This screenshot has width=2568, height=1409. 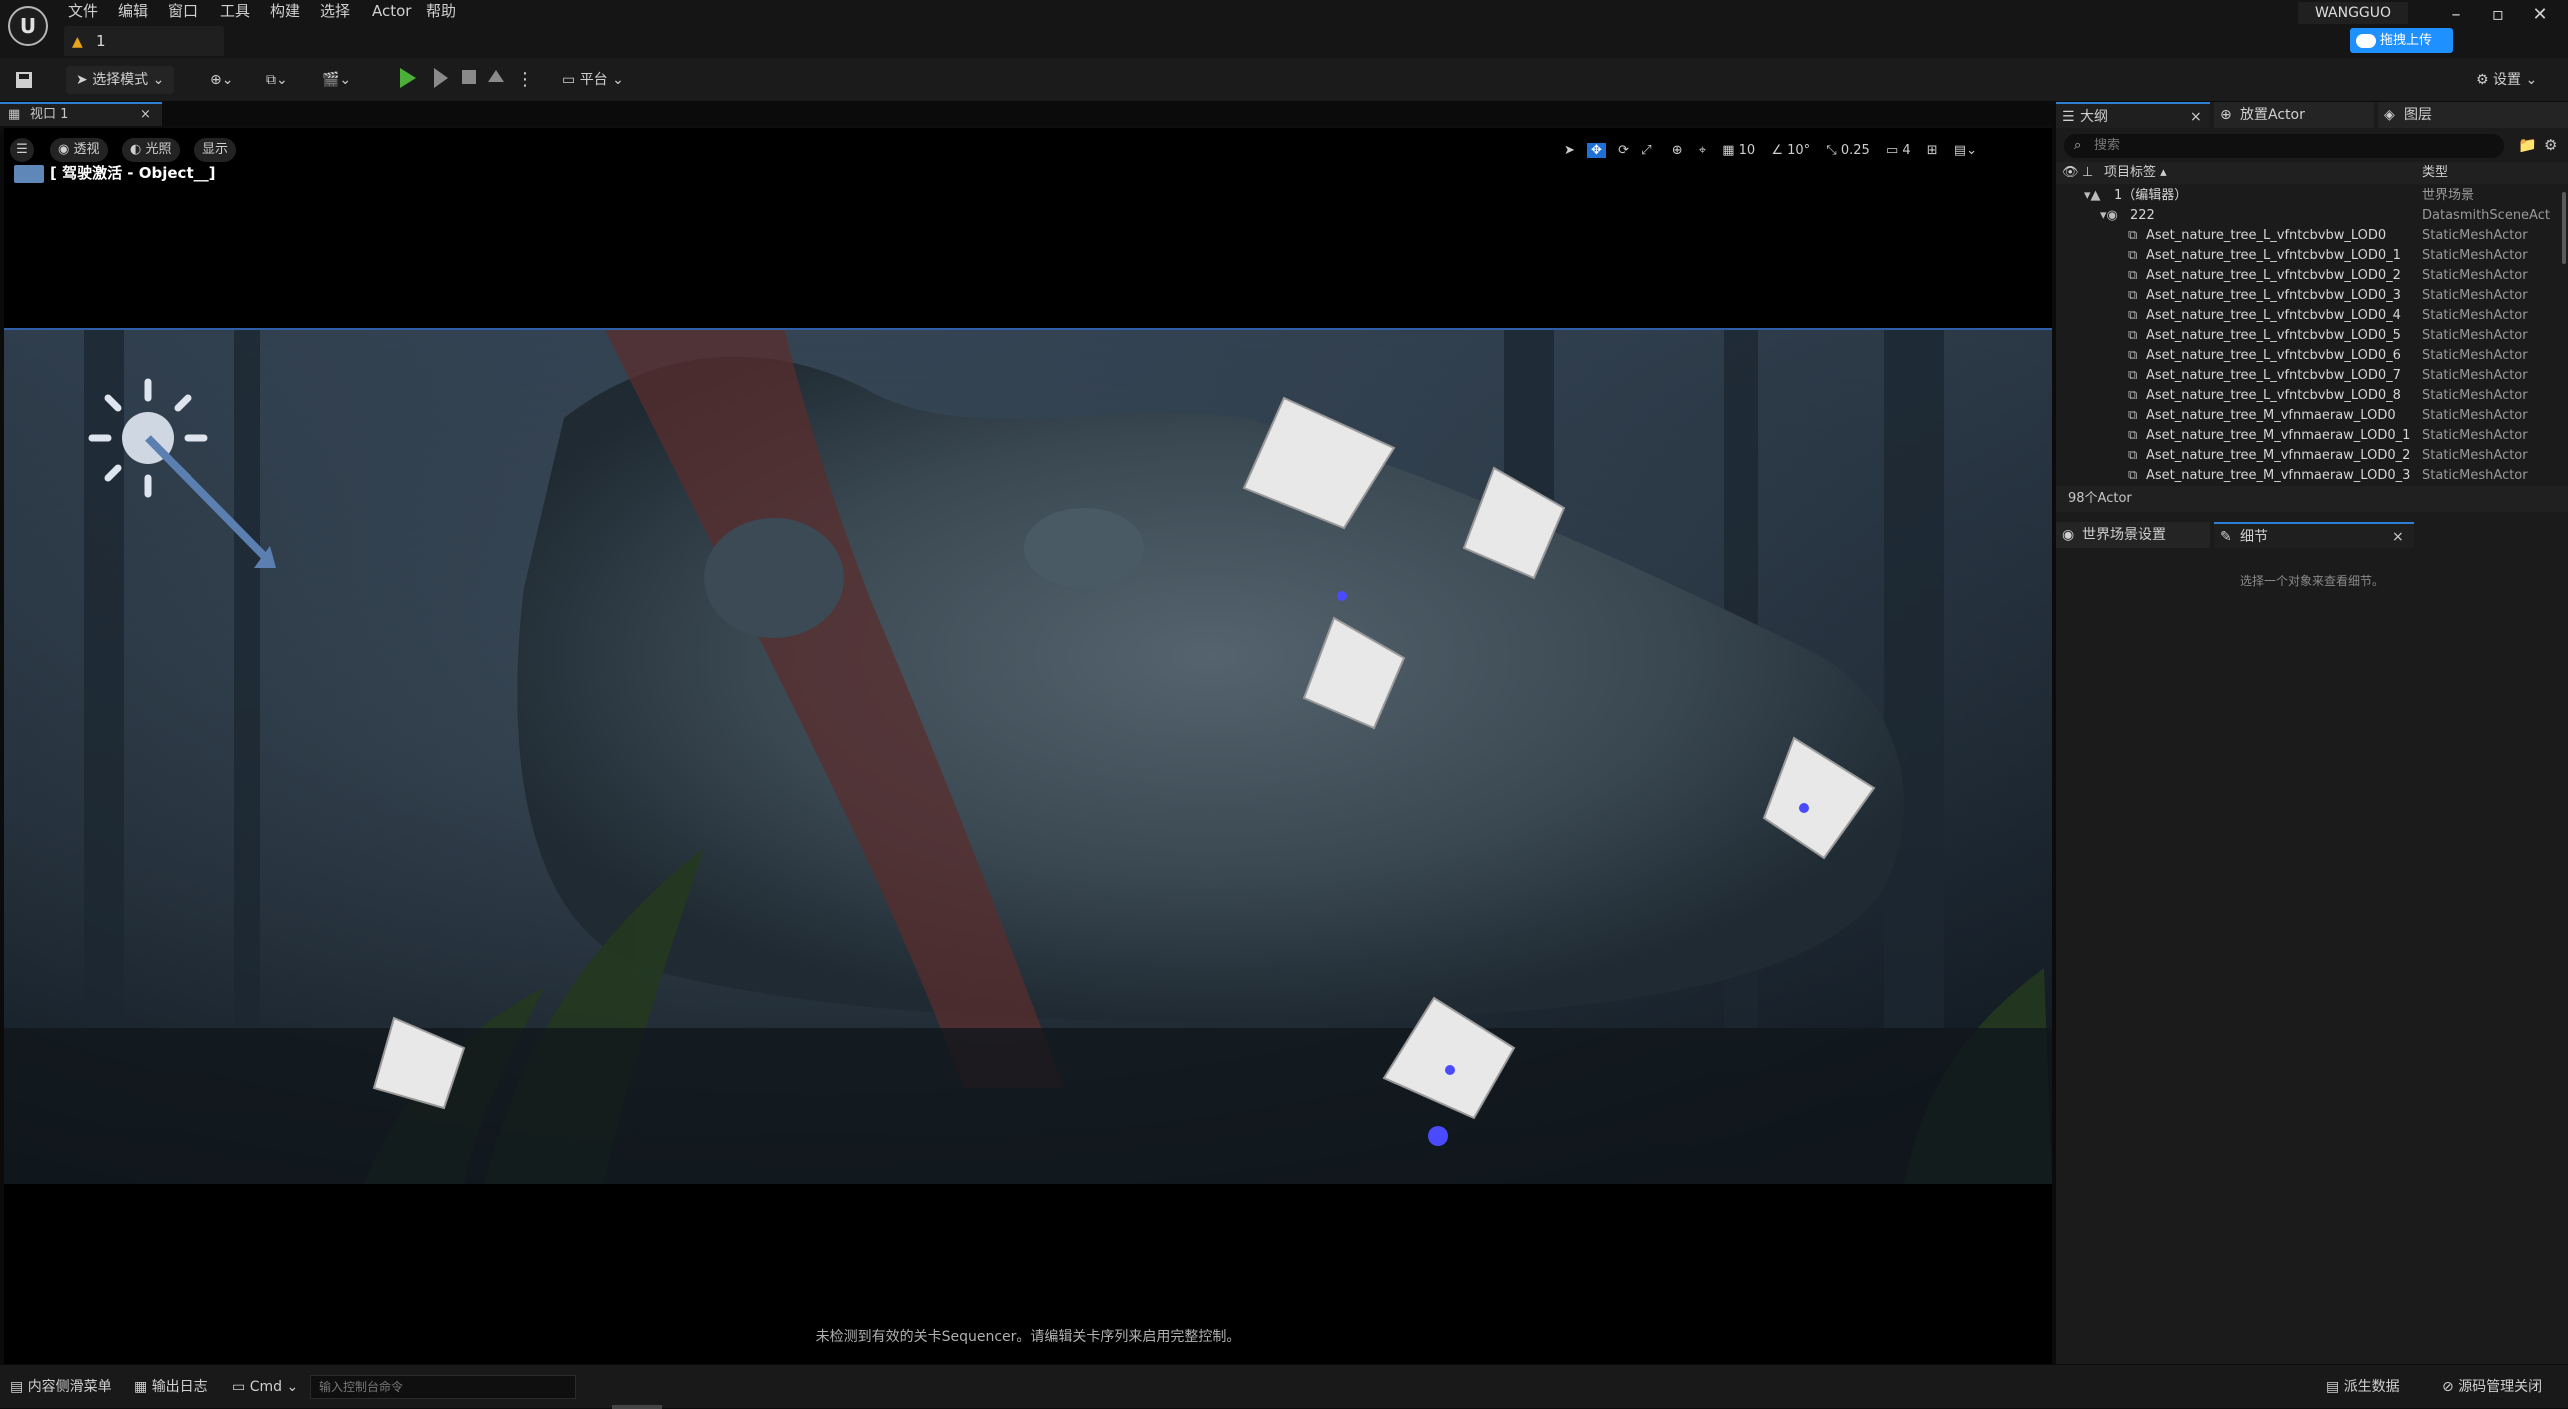 What do you see at coordinates (1855, 150) in the screenshot?
I see `scale-snap-value: 0.25` at bounding box center [1855, 150].